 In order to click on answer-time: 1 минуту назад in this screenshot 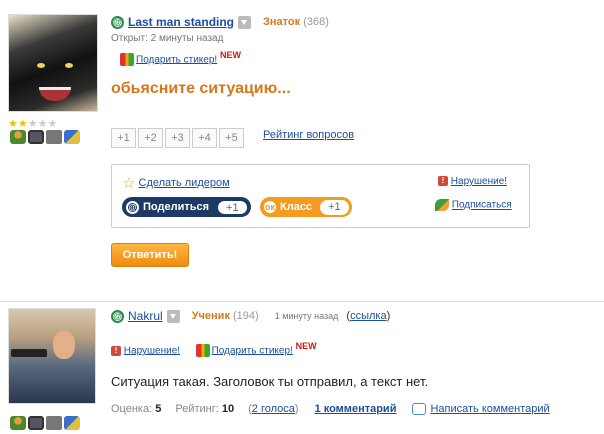, I will do `click(306, 316)`.